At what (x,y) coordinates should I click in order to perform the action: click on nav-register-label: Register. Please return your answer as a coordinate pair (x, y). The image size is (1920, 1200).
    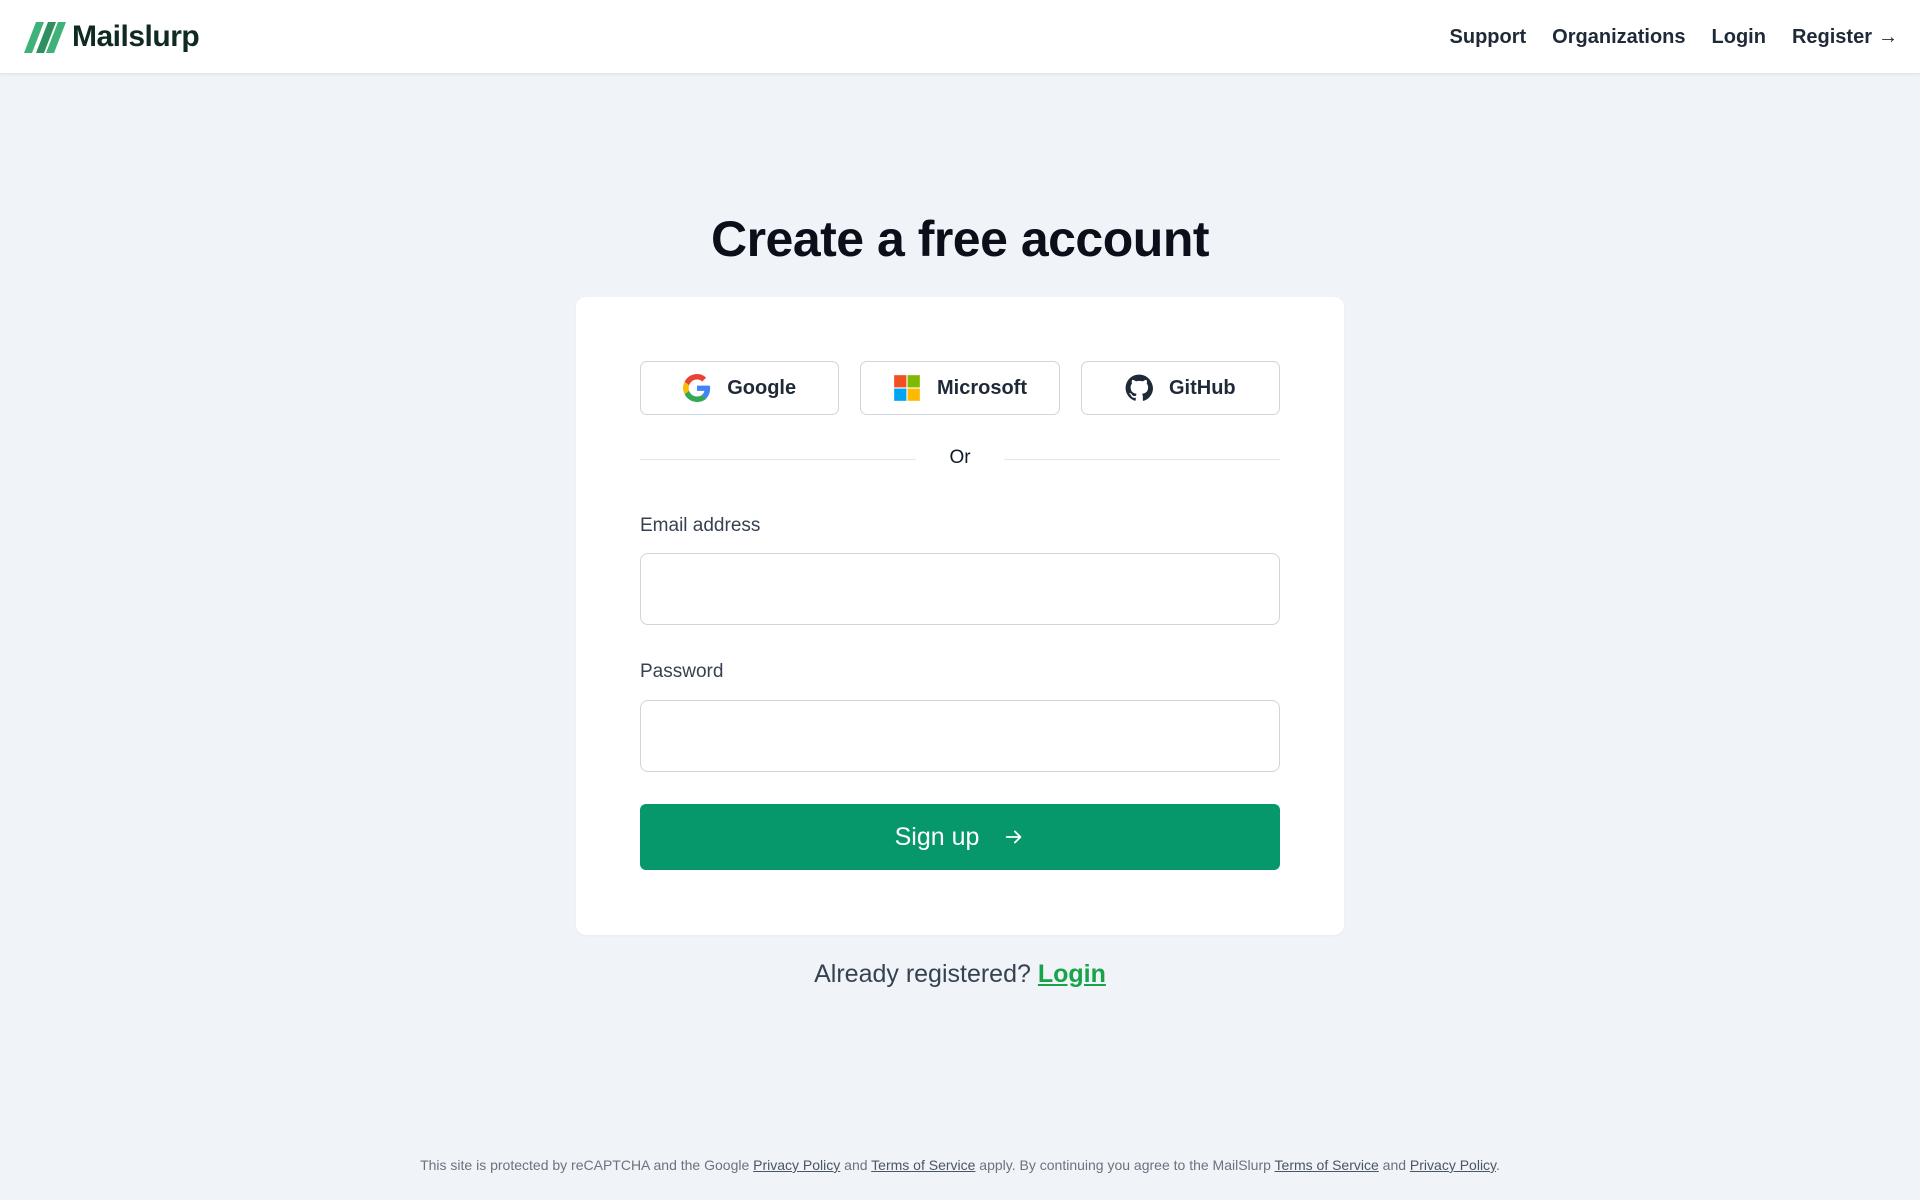
    Looking at the image, I should click on (1831, 36).